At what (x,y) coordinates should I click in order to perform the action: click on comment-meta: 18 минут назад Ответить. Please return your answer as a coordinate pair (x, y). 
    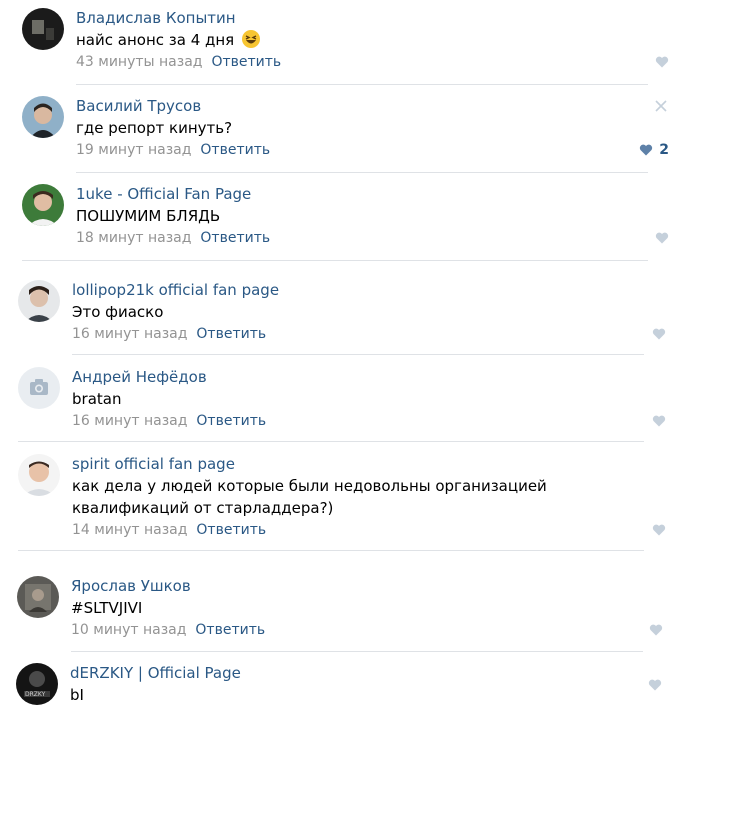
    Looking at the image, I should click on (369, 238).